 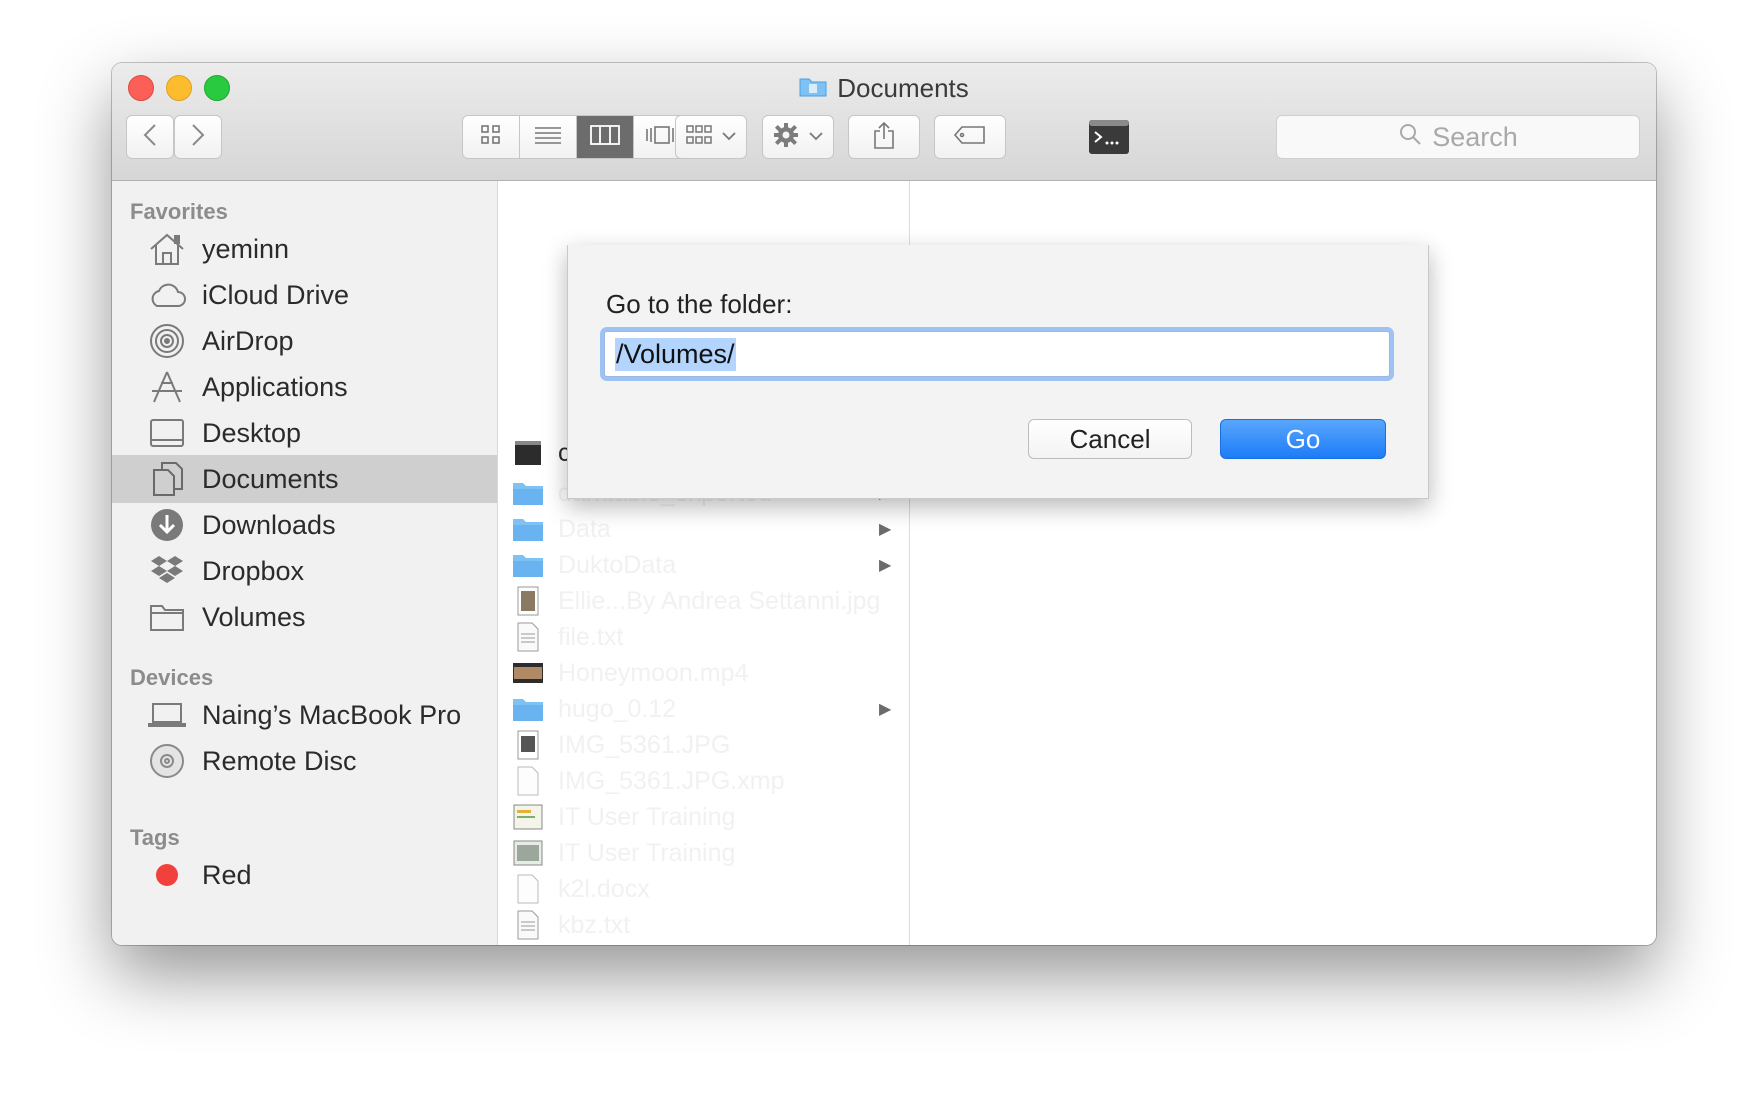 I want to click on list-item: IMG_5361.JPG.xmp, so click(x=703, y=781).